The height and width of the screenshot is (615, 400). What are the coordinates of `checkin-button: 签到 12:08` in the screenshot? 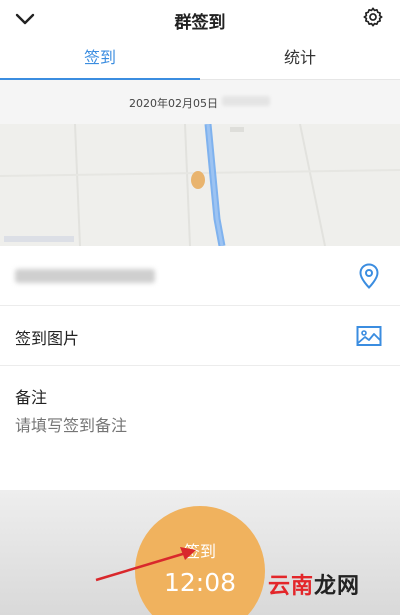 It's located at (200, 560).